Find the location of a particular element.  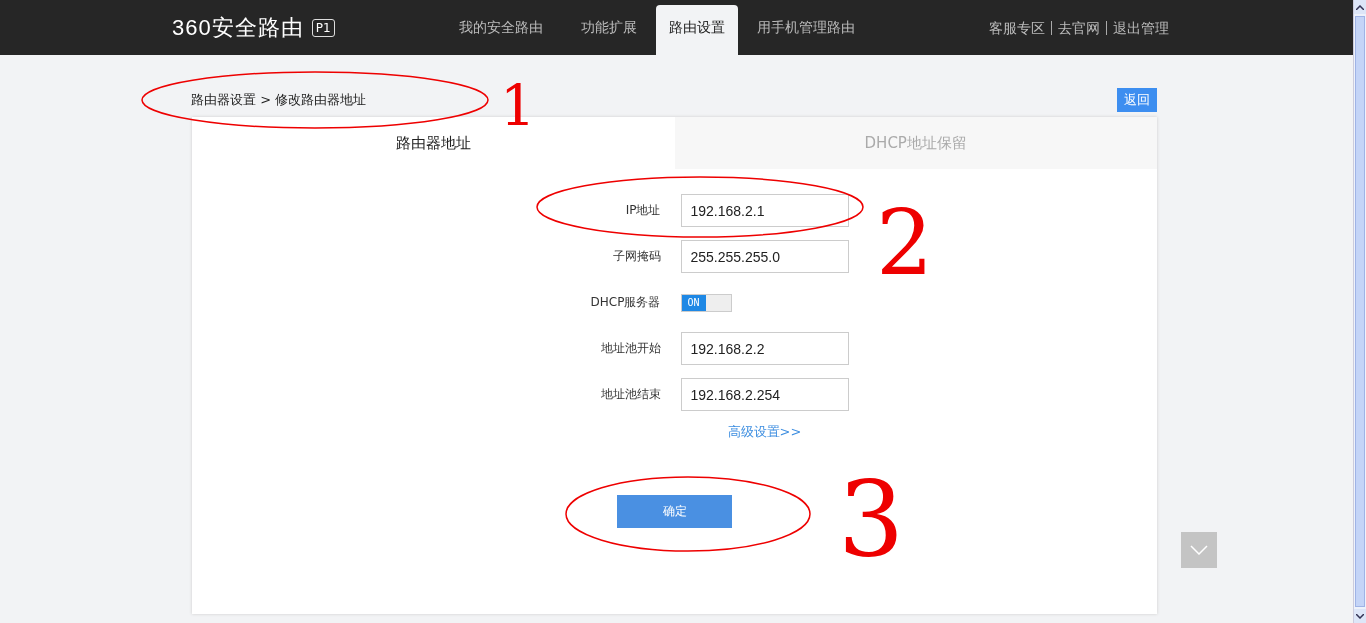

header-link: 去官网 is located at coordinates (1075, 27).